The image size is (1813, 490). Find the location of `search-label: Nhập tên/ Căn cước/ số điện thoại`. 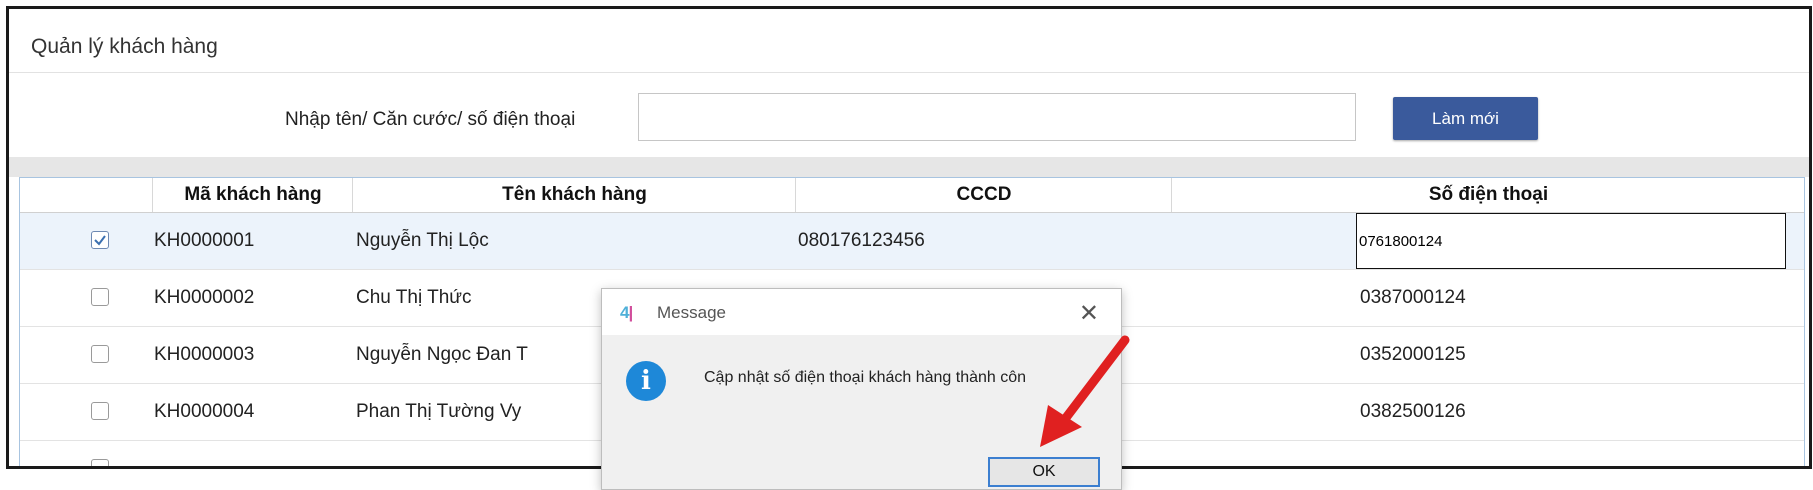

search-label: Nhập tên/ Căn cước/ số điện thoại is located at coordinates (430, 119).